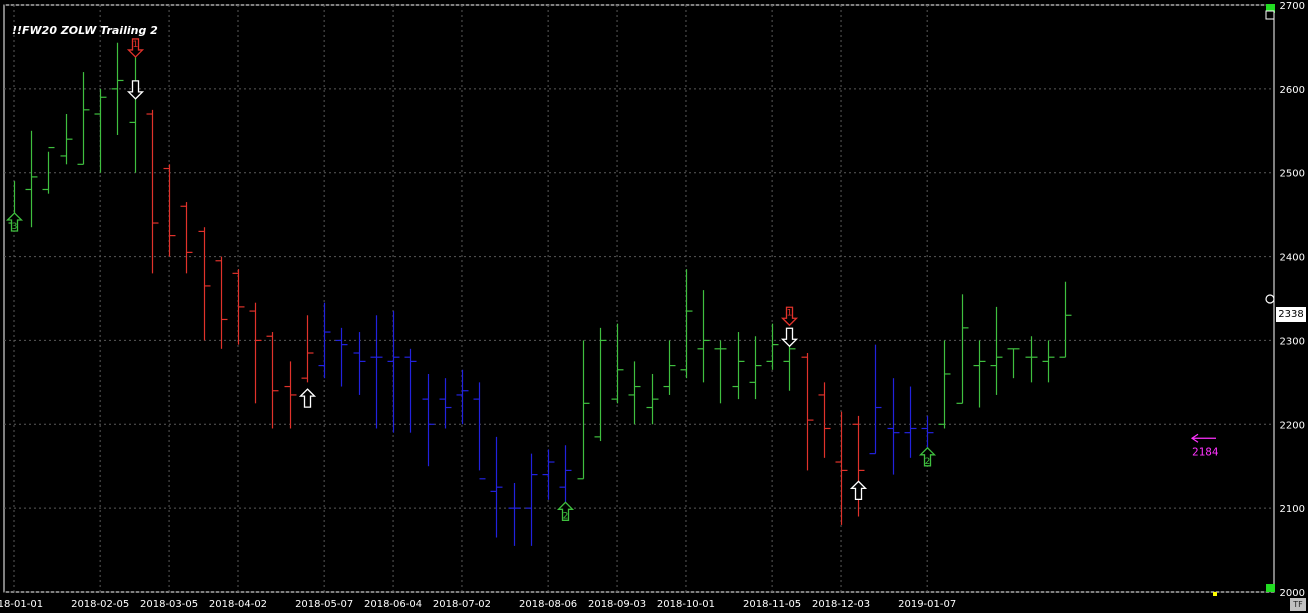 The height and width of the screenshot is (613, 1308). I want to click on scroll-top-button, so click(1270, 15).